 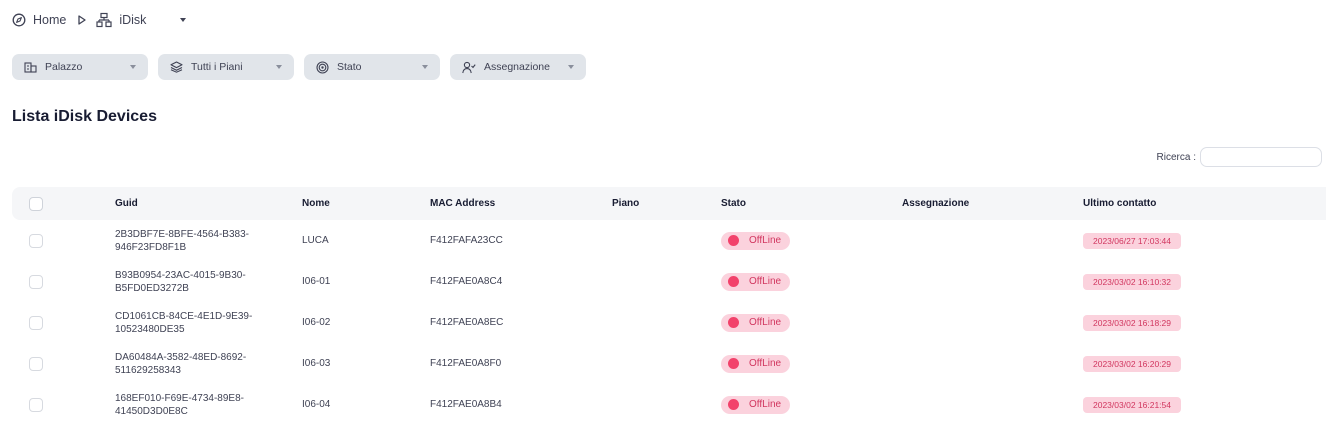 I want to click on guid-cell: 2B3DBF7E-8BFE-4564-B383- 946F23FD8F1B, so click(x=200, y=240).